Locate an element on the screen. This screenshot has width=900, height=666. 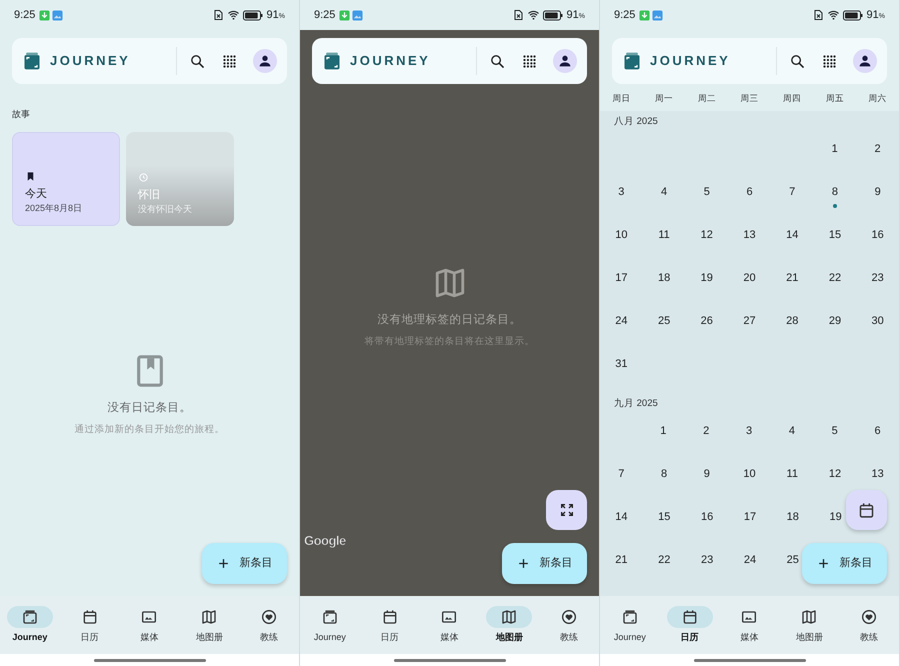
calendar-day: 28 is located at coordinates (792, 321).